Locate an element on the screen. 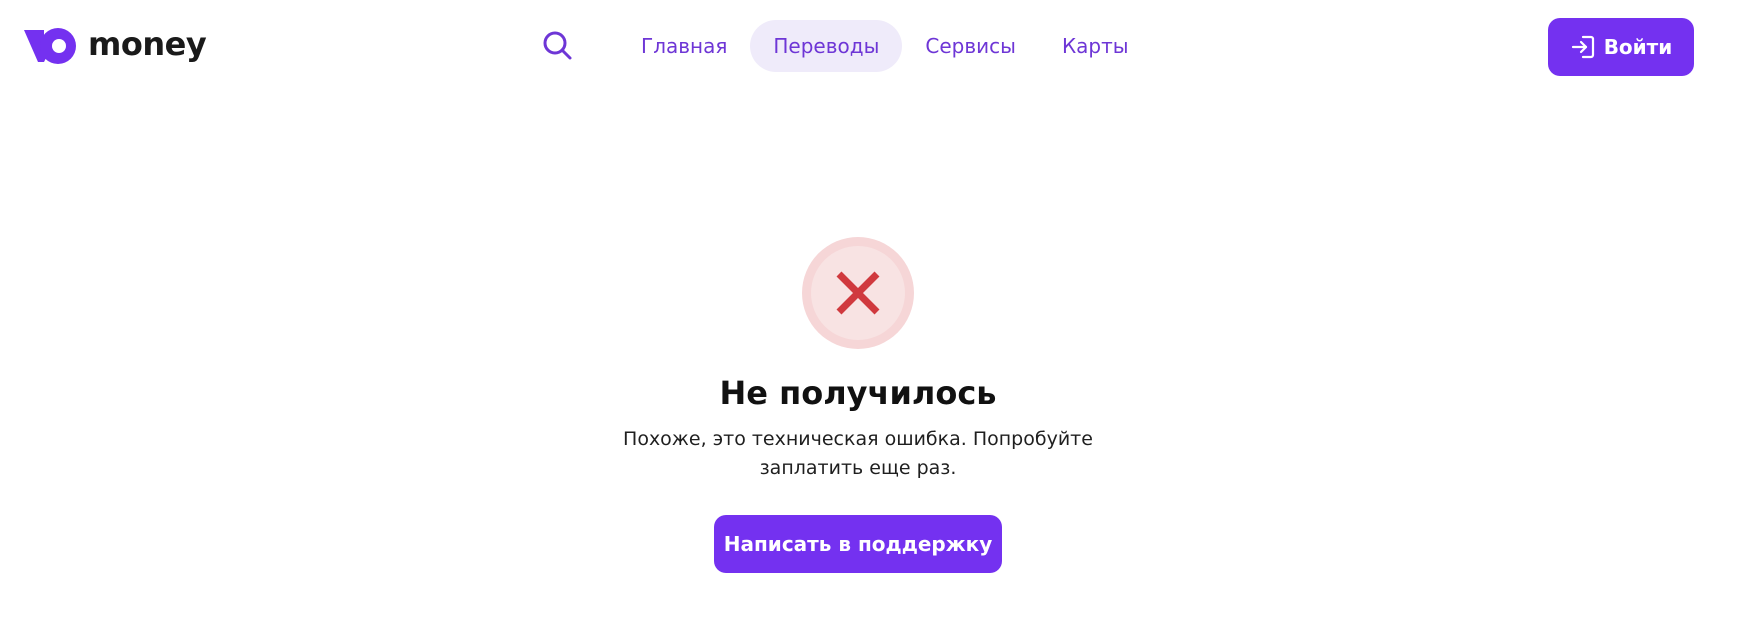 This screenshot has width=1750, height=632. nav-item-cards: Карты is located at coordinates (1095, 46).